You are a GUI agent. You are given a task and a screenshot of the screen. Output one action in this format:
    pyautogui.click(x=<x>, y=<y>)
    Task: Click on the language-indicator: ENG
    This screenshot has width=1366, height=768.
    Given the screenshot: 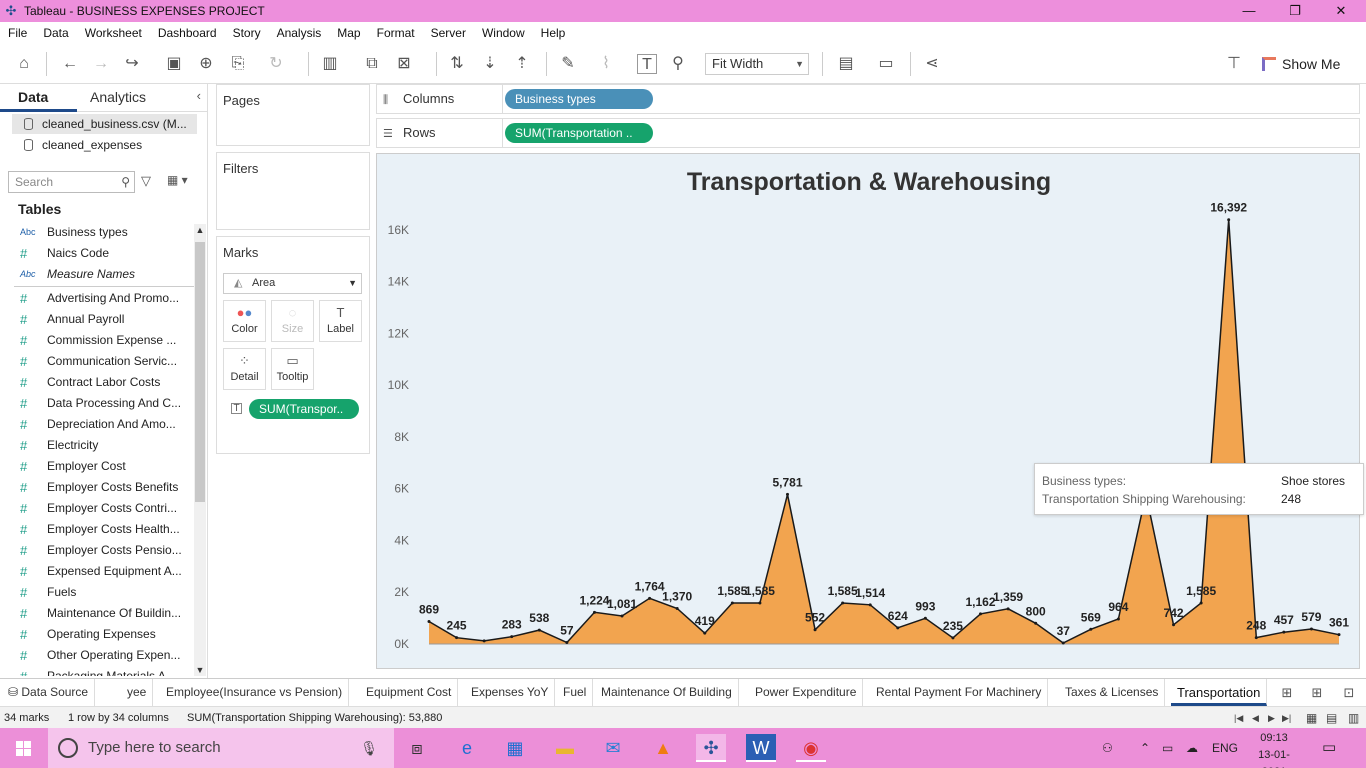 What is the action you would take?
    pyautogui.click(x=1225, y=748)
    